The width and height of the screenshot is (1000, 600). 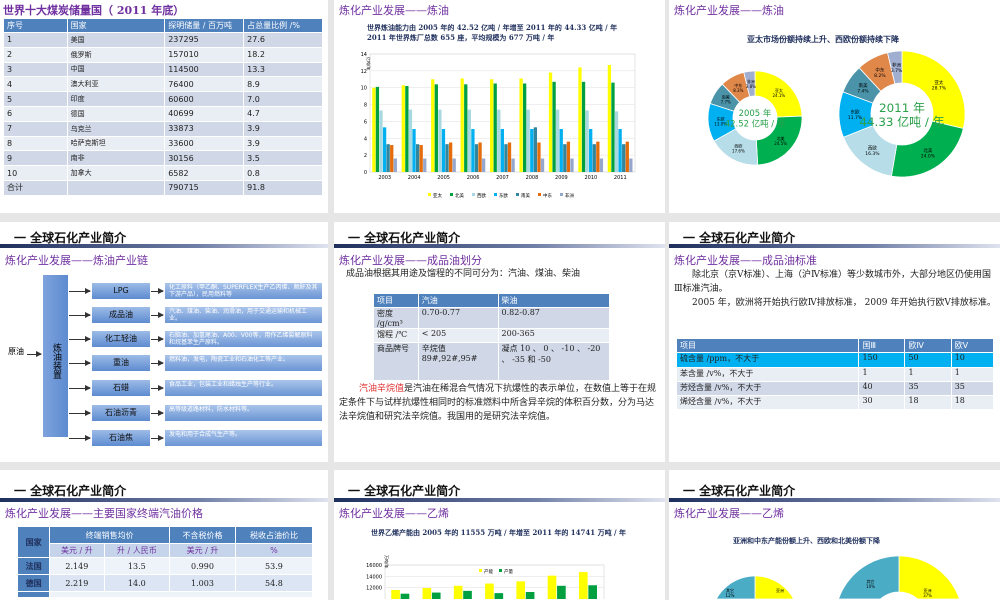 I want to click on table-cell: 3.9, so click(x=283, y=128).